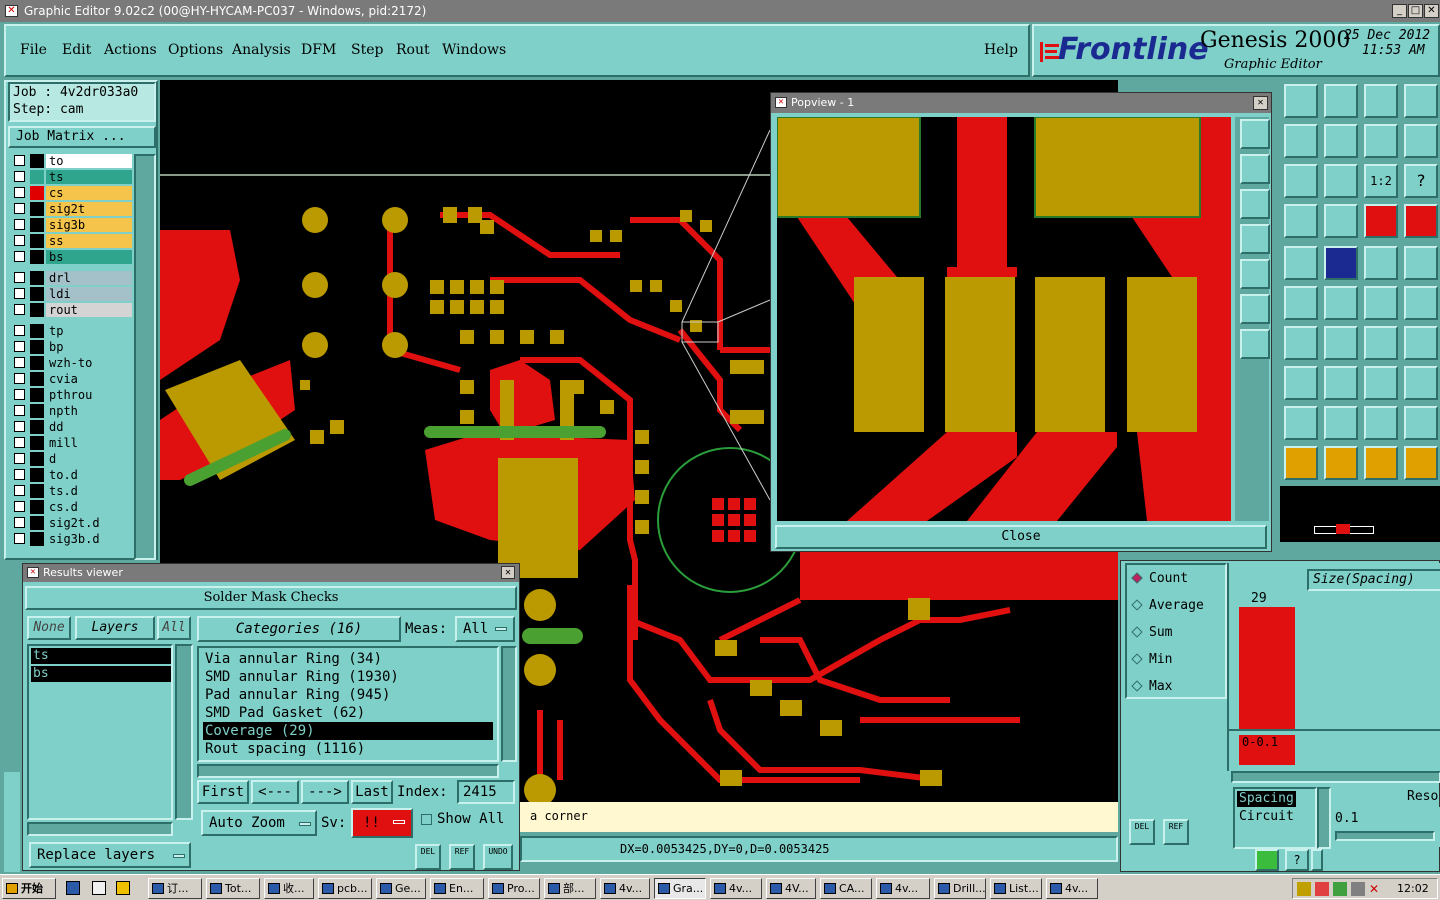 The width and height of the screenshot is (1440, 900). What do you see at coordinates (1341, 463) in the screenshot?
I see `tool-select-2-icon` at bounding box center [1341, 463].